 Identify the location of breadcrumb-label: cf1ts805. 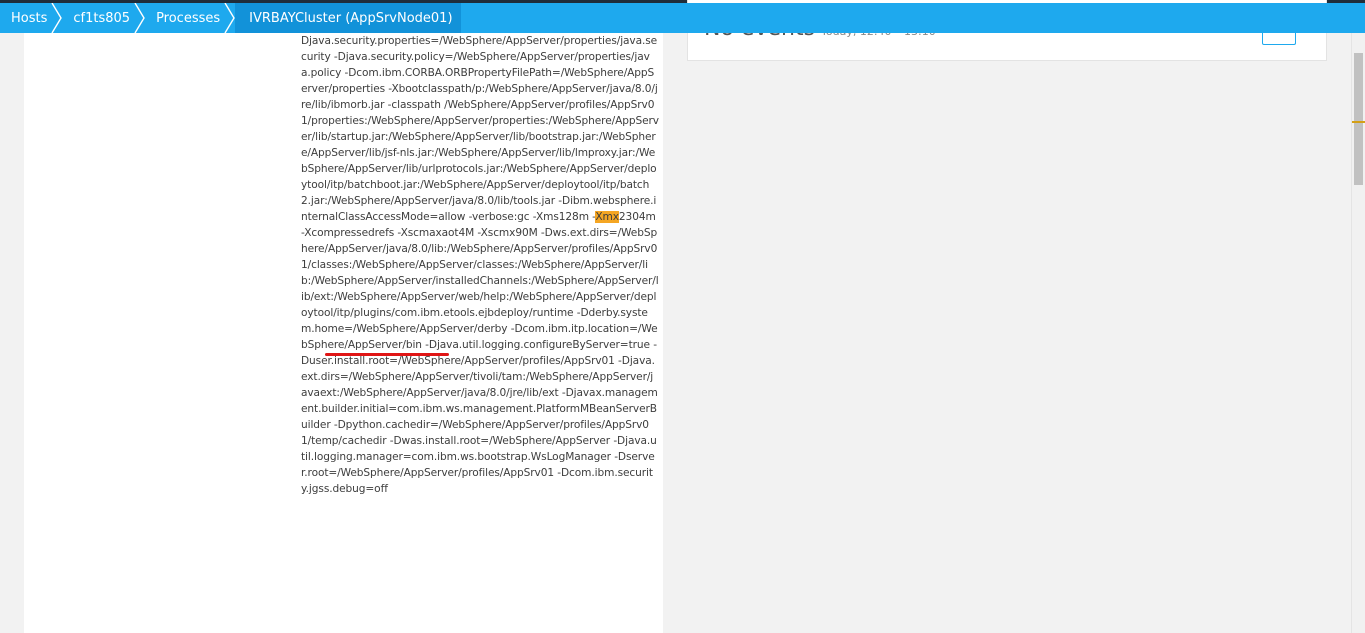
(102, 18).